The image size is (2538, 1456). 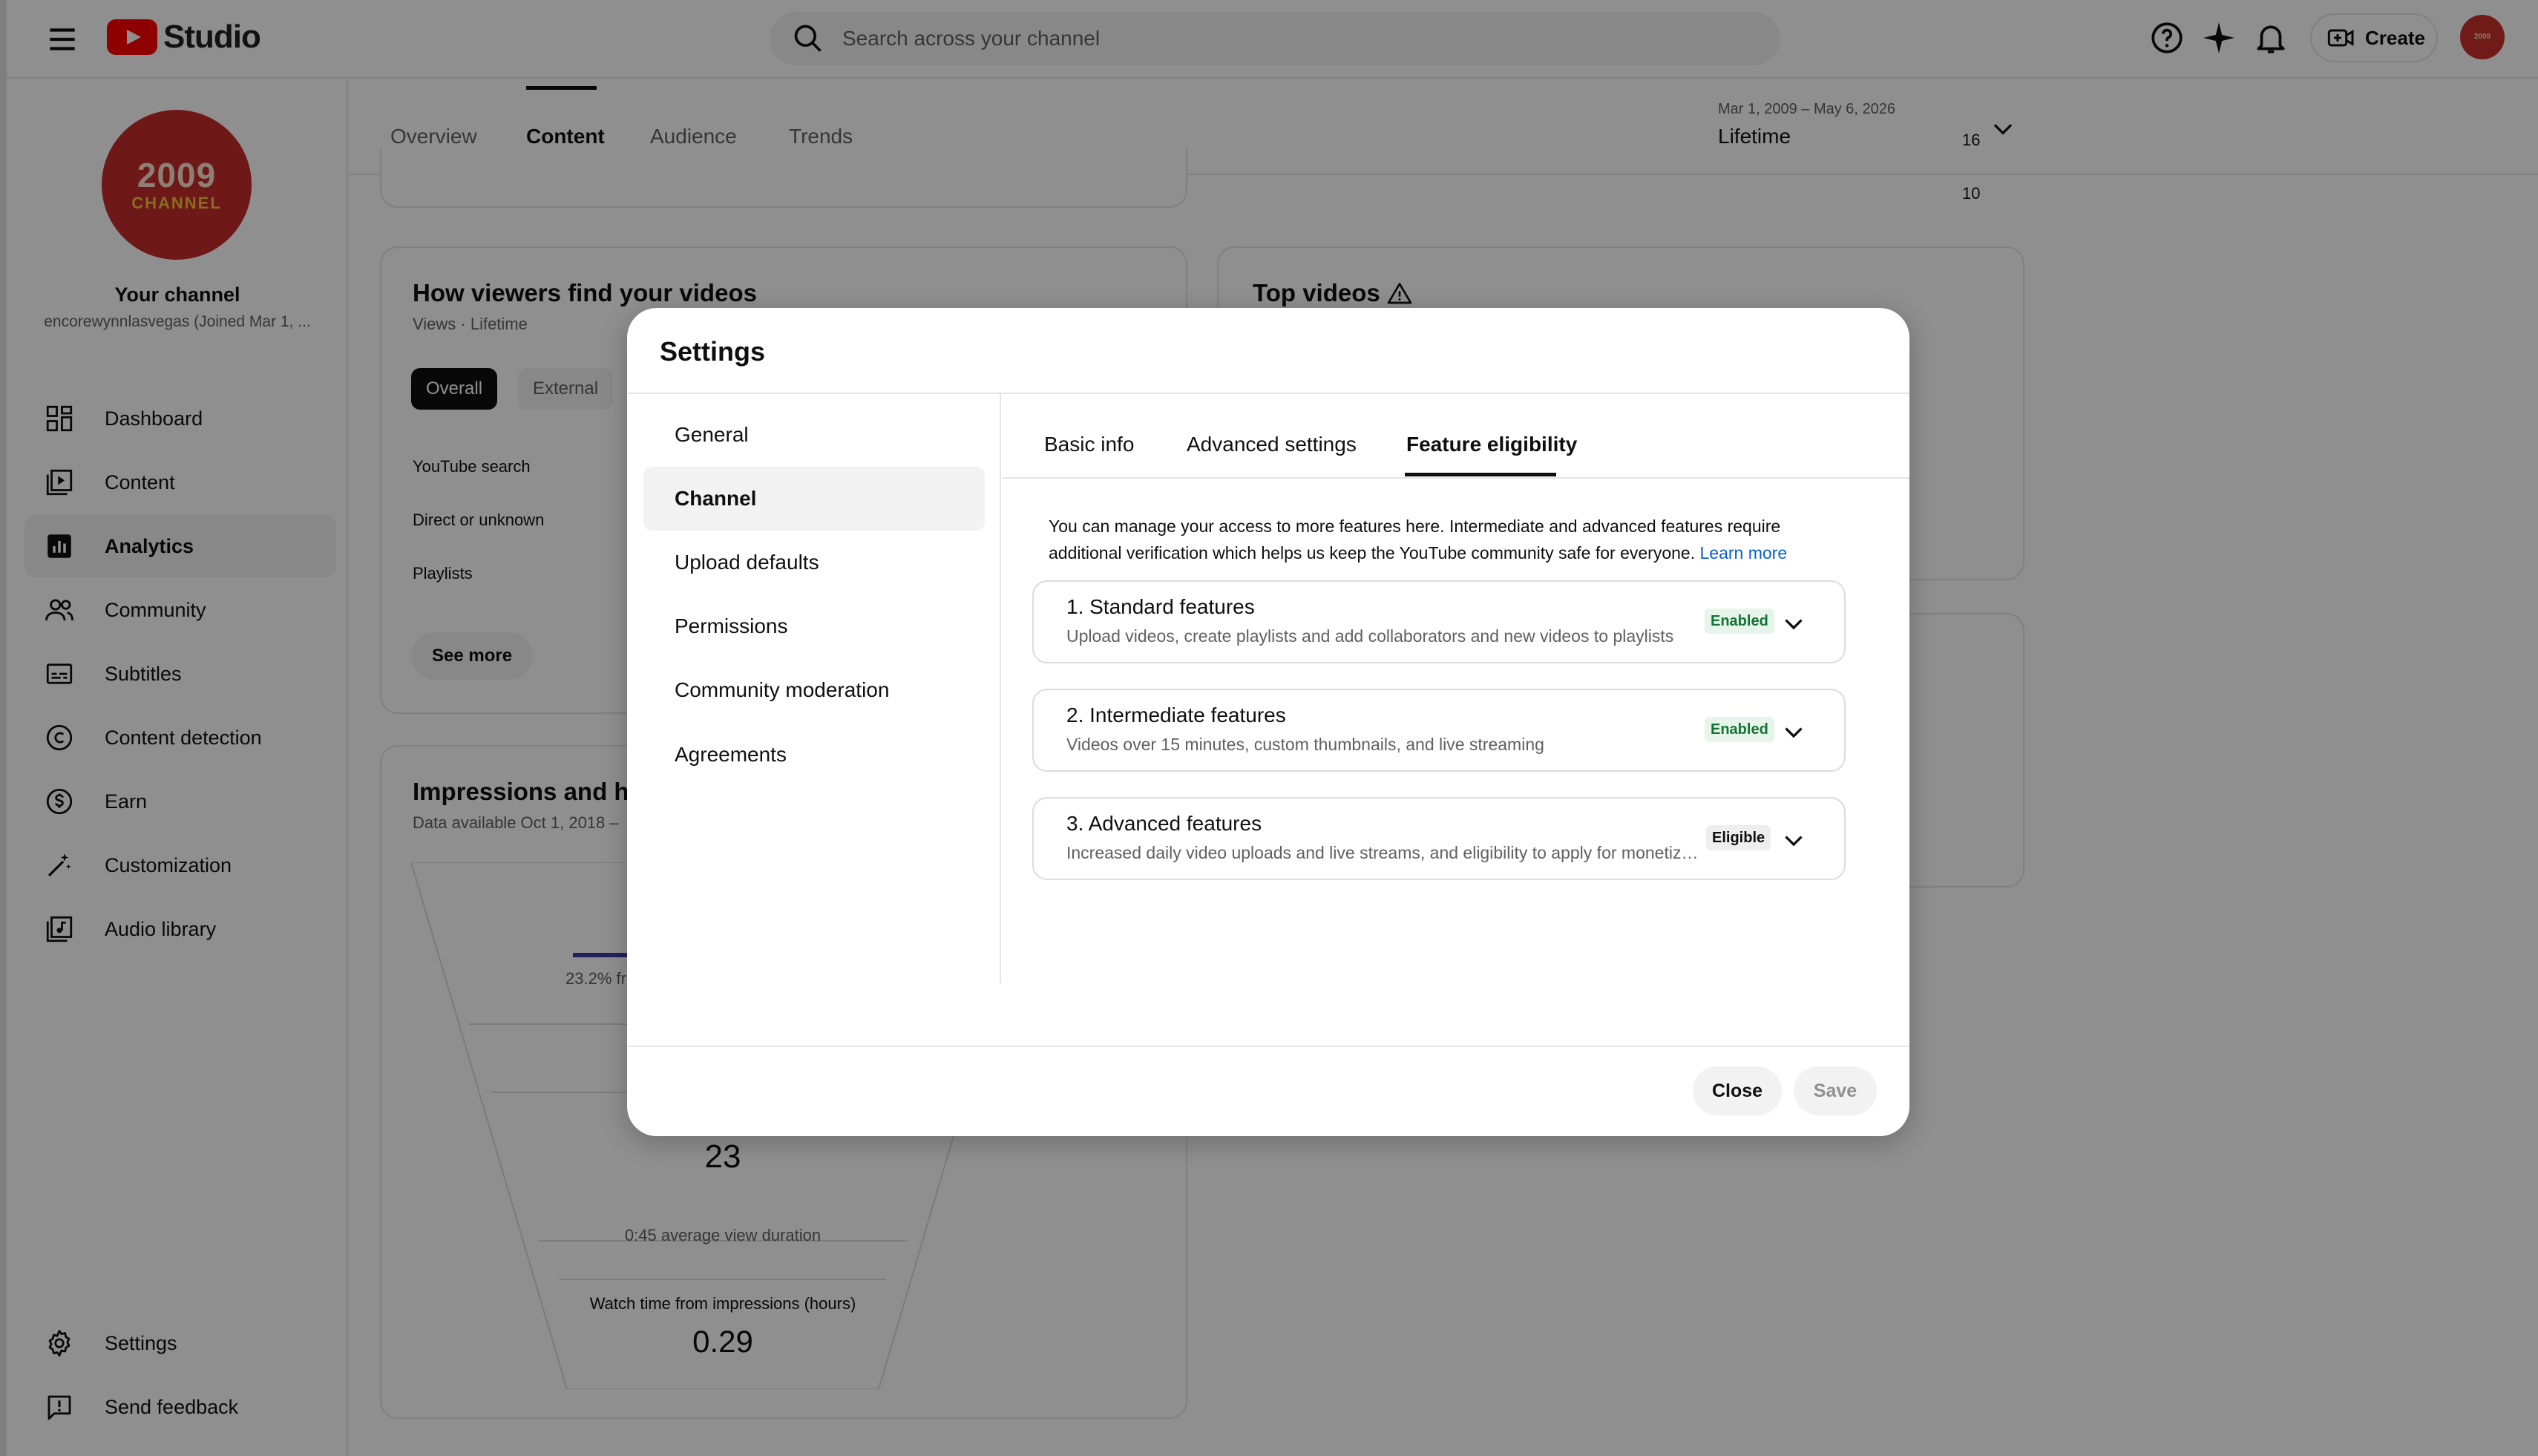 What do you see at coordinates (1835, 1091) in the screenshot?
I see `save-button: Save` at bounding box center [1835, 1091].